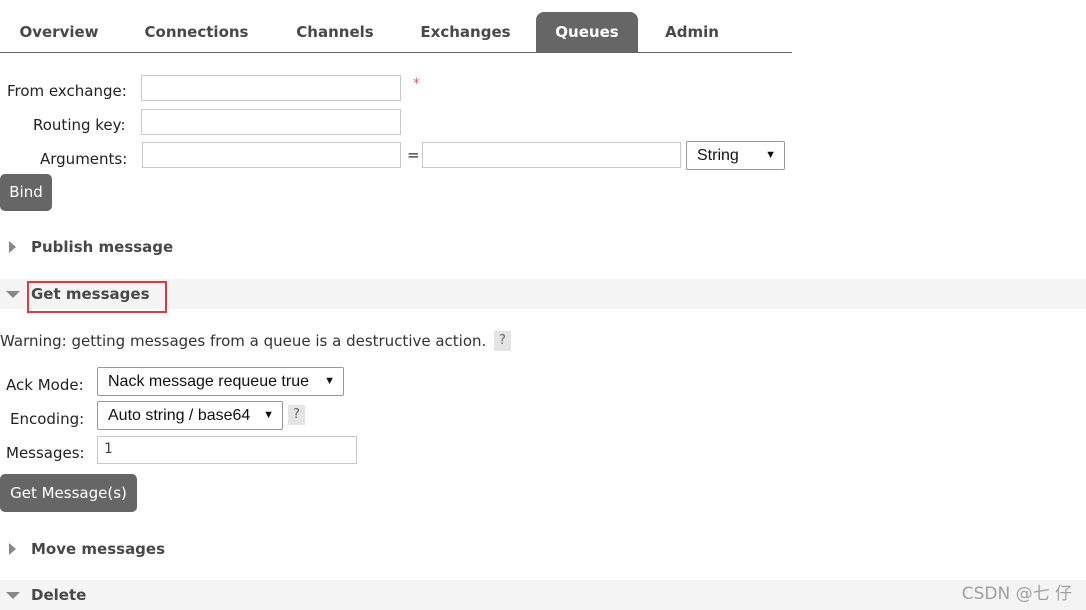  I want to click on tab-overview: Overview, so click(59, 32).